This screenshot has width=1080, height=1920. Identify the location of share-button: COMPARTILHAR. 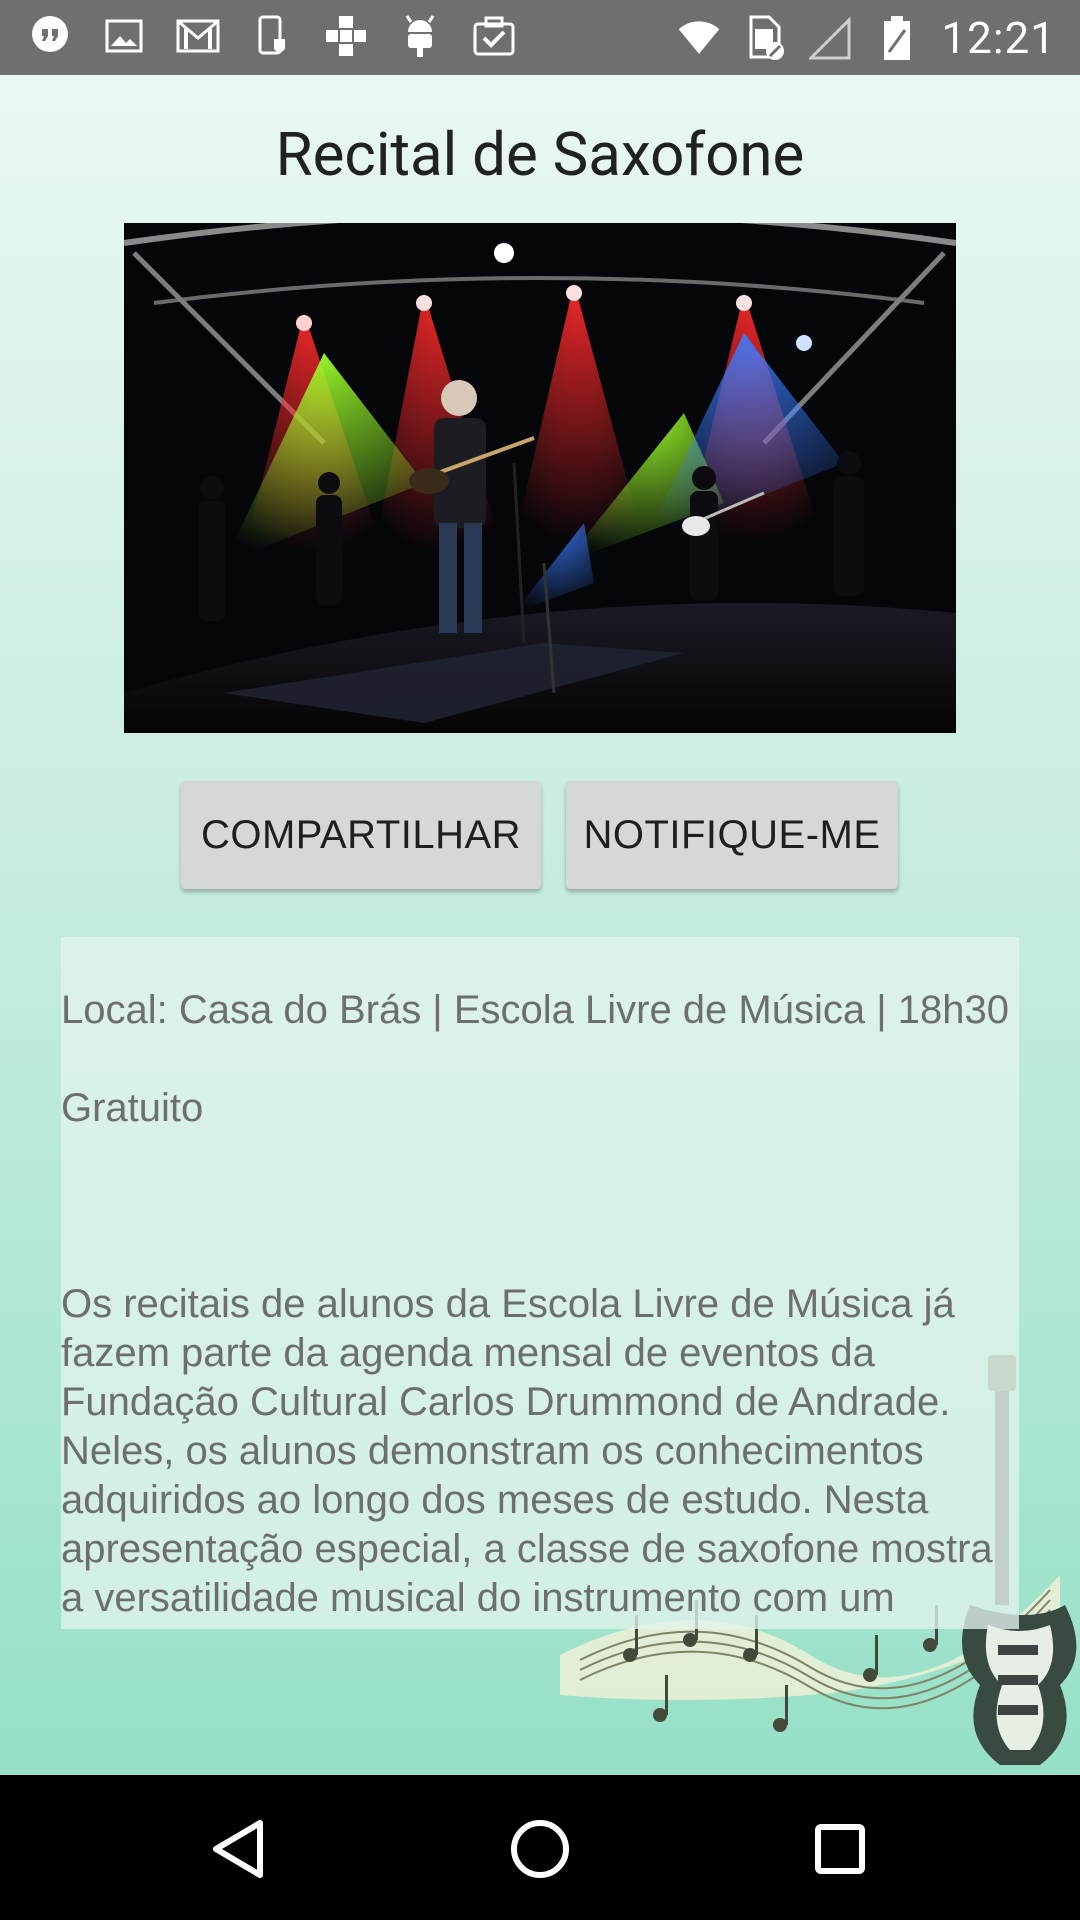
(361, 835).